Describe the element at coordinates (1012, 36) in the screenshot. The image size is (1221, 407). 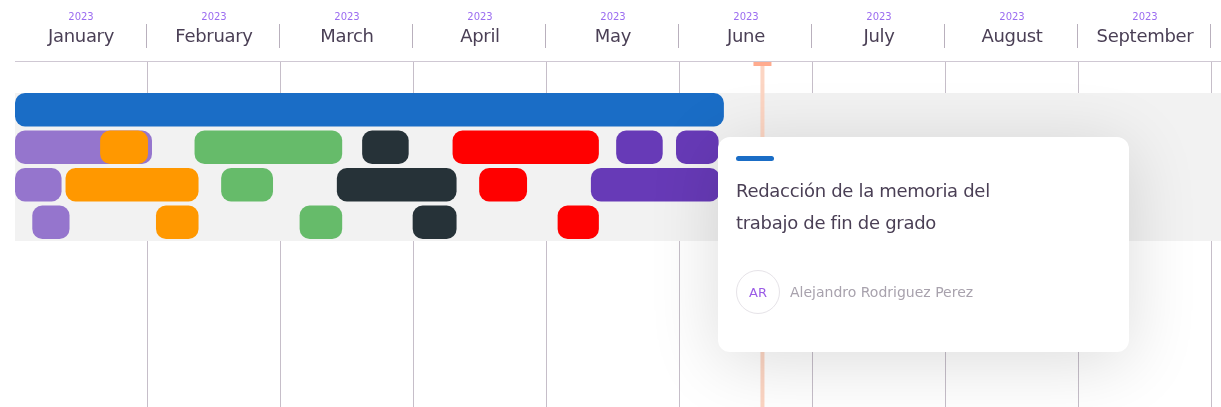
I see `month-label: August` at that location.